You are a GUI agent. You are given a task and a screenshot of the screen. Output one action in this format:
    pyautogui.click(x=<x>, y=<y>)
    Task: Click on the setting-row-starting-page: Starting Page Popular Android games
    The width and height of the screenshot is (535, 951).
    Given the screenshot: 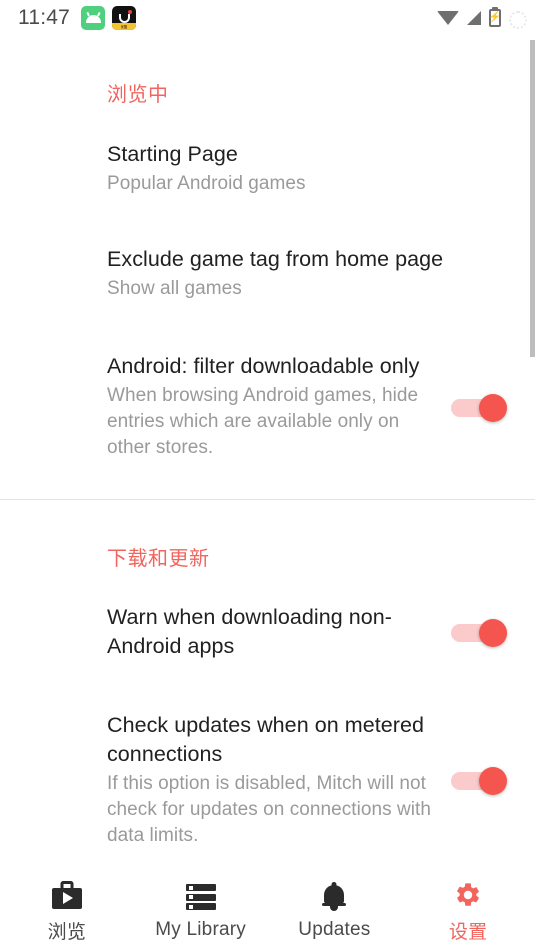 What is the action you would take?
    pyautogui.click(x=267, y=168)
    